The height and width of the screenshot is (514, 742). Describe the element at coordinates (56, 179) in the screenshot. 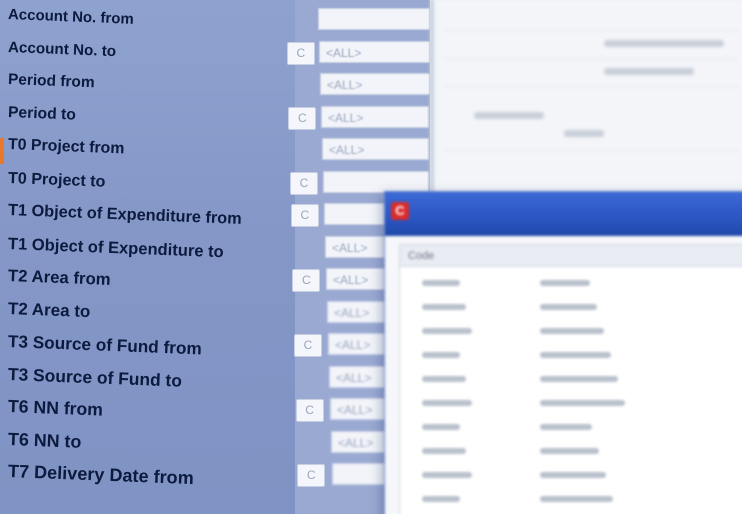

I see `parameter-label: T0 Project to` at that location.